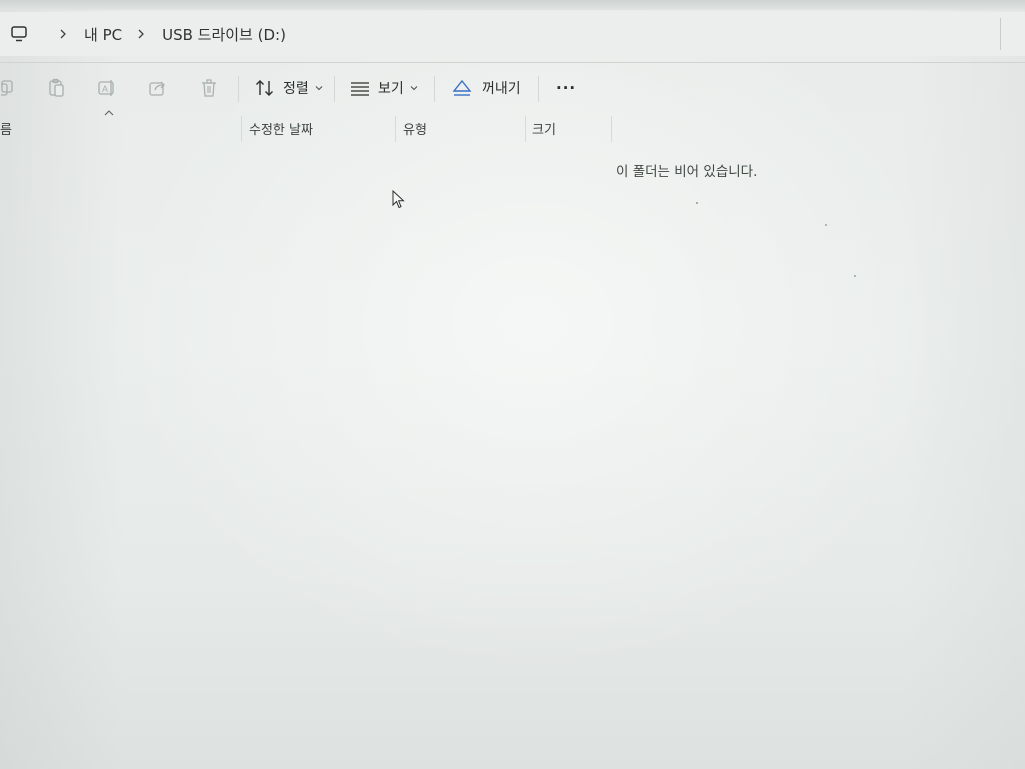 The height and width of the screenshot is (769, 1025). What do you see at coordinates (462, 87) in the screenshot?
I see `eject-icon` at bounding box center [462, 87].